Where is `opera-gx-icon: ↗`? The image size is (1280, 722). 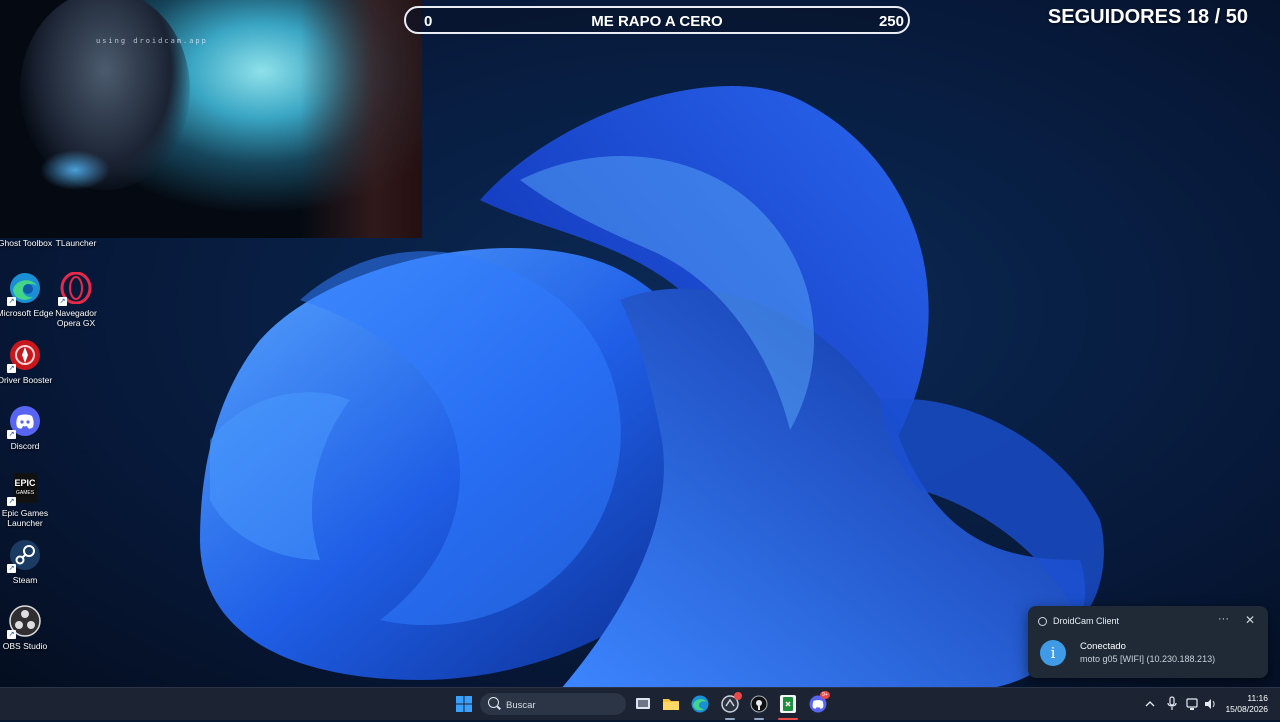 opera-gx-icon: ↗ is located at coordinates (75, 288).